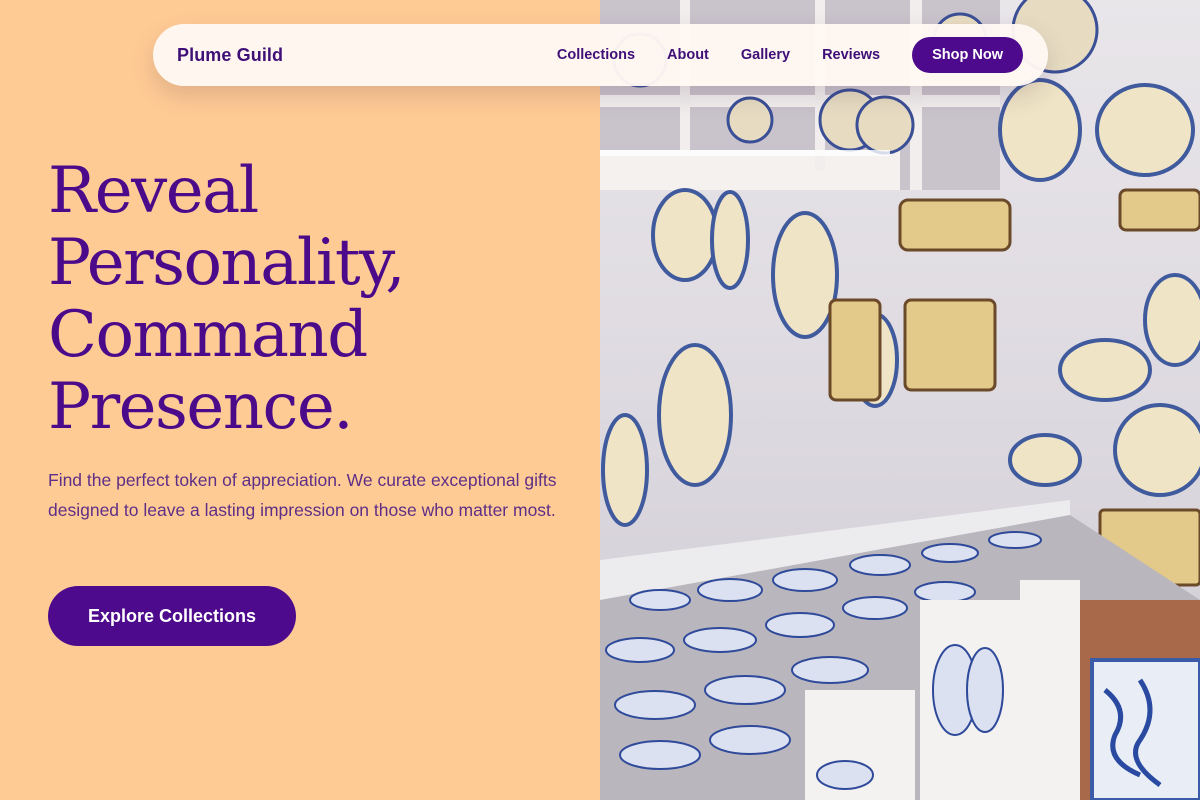 The image size is (1200, 800). What do you see at coordinates (967, 55) in the screenshot?
I see `shop-now-button: Shop Now` at bounding box center [967, 55].